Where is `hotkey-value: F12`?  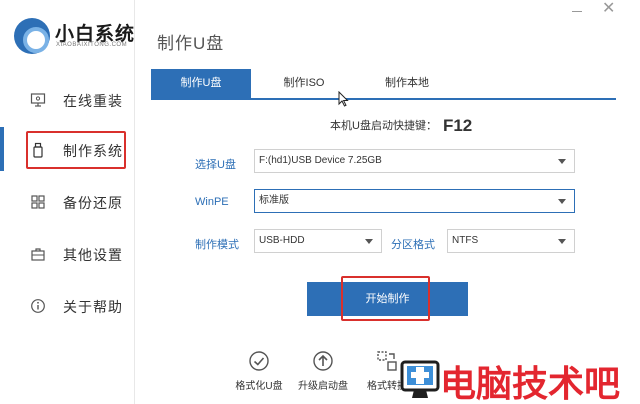 hotkey-value: F12 is located at coordinates (457, 125).